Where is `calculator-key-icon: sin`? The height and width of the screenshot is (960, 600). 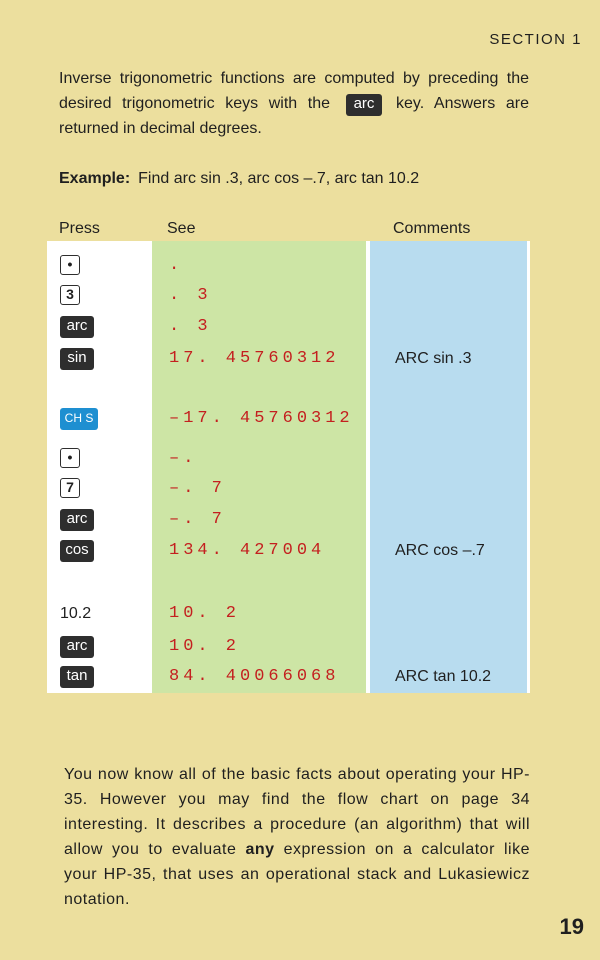 calculator-key-icon: sin is located at coordinates (77, 359).